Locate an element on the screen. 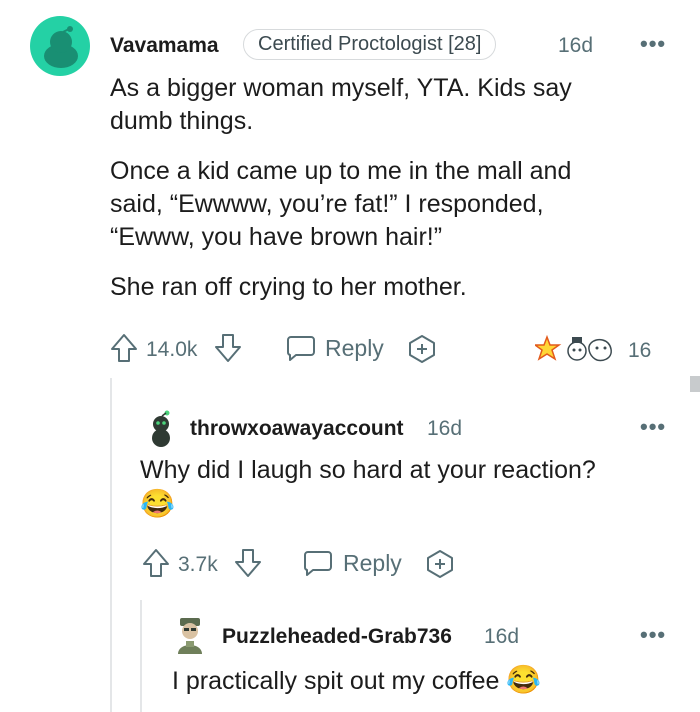  awards-icons is located at coordinates (578, 350).